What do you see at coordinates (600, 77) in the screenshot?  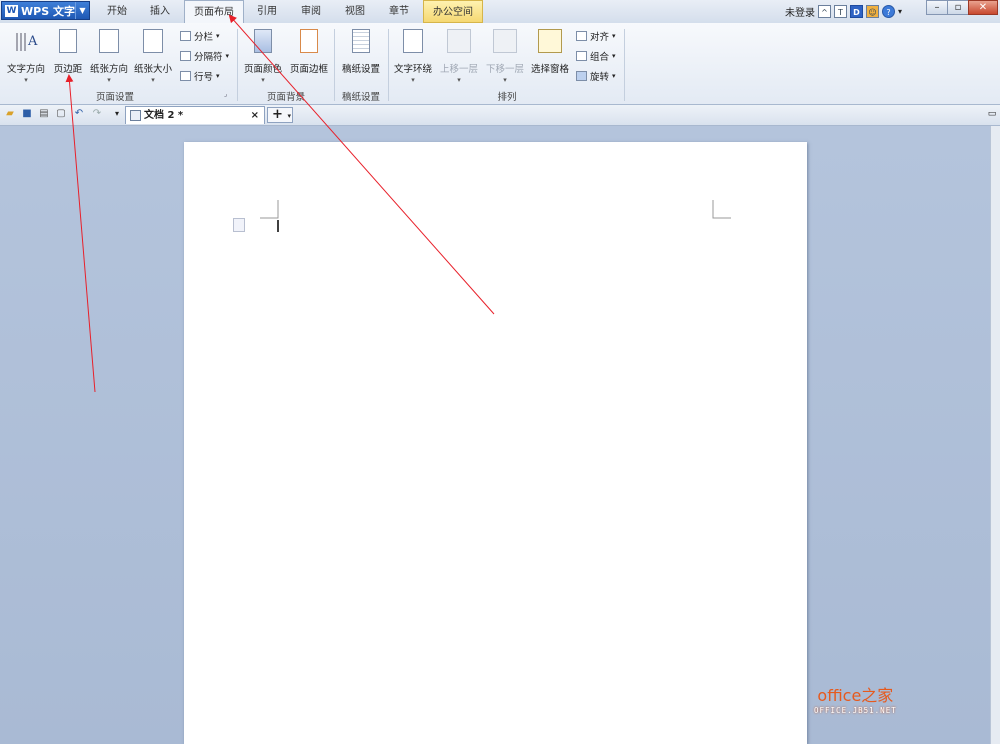 I see `rotate-label: 旋转` at bounding box center [600, 77].